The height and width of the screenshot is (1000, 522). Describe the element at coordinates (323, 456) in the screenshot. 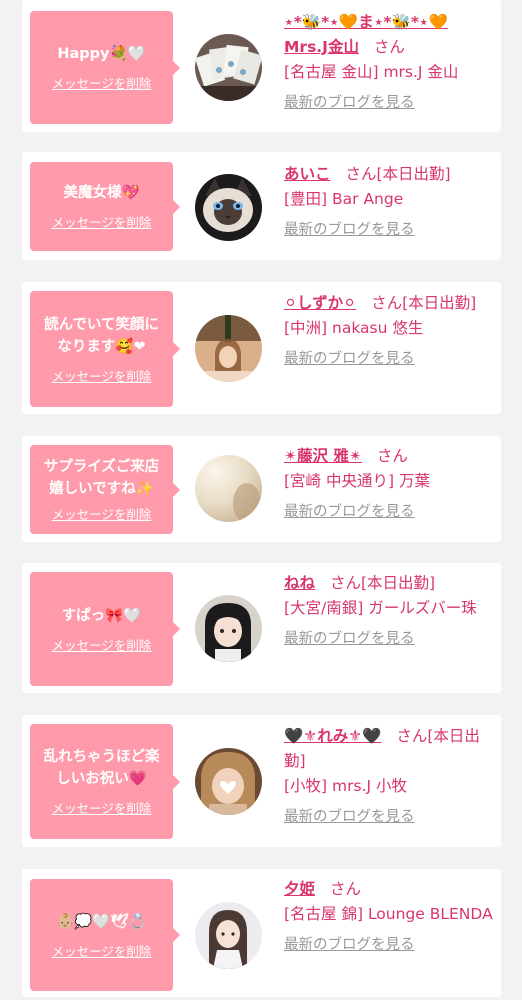

I see `cast-name-link: ✴藤沢 雅✴` at that location.